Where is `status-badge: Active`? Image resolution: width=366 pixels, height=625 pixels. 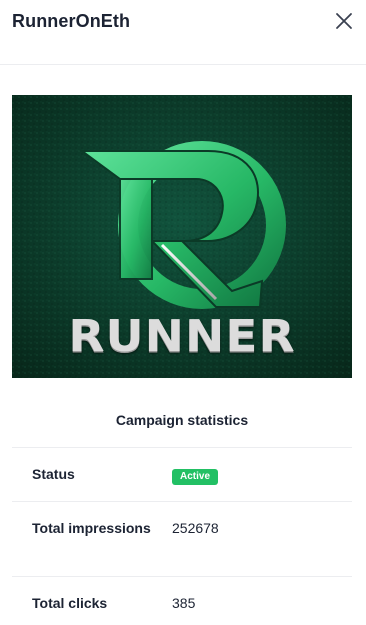 status-badge: Active is located at coordinates (195, 477).